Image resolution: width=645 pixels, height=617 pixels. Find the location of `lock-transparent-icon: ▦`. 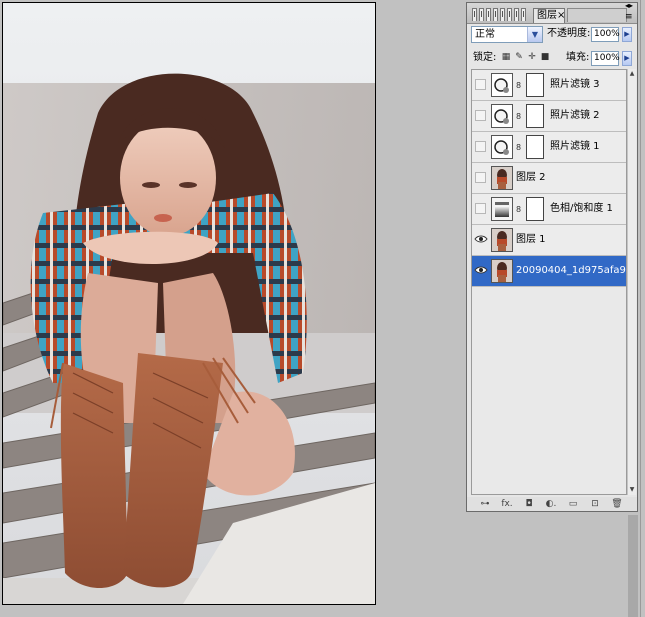

lock-transparent-icon: ▦ is located at coordinates (506, 57).